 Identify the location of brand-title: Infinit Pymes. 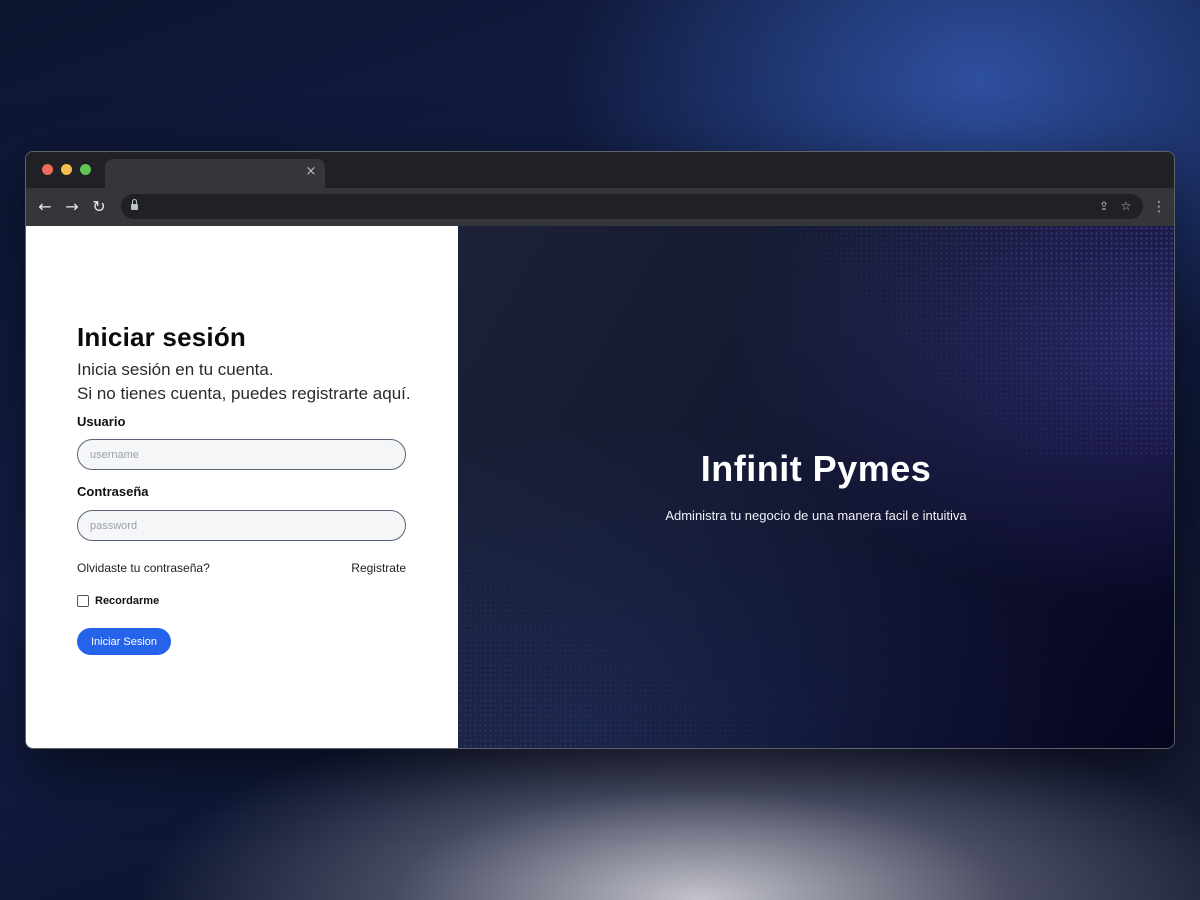
(816, 468).